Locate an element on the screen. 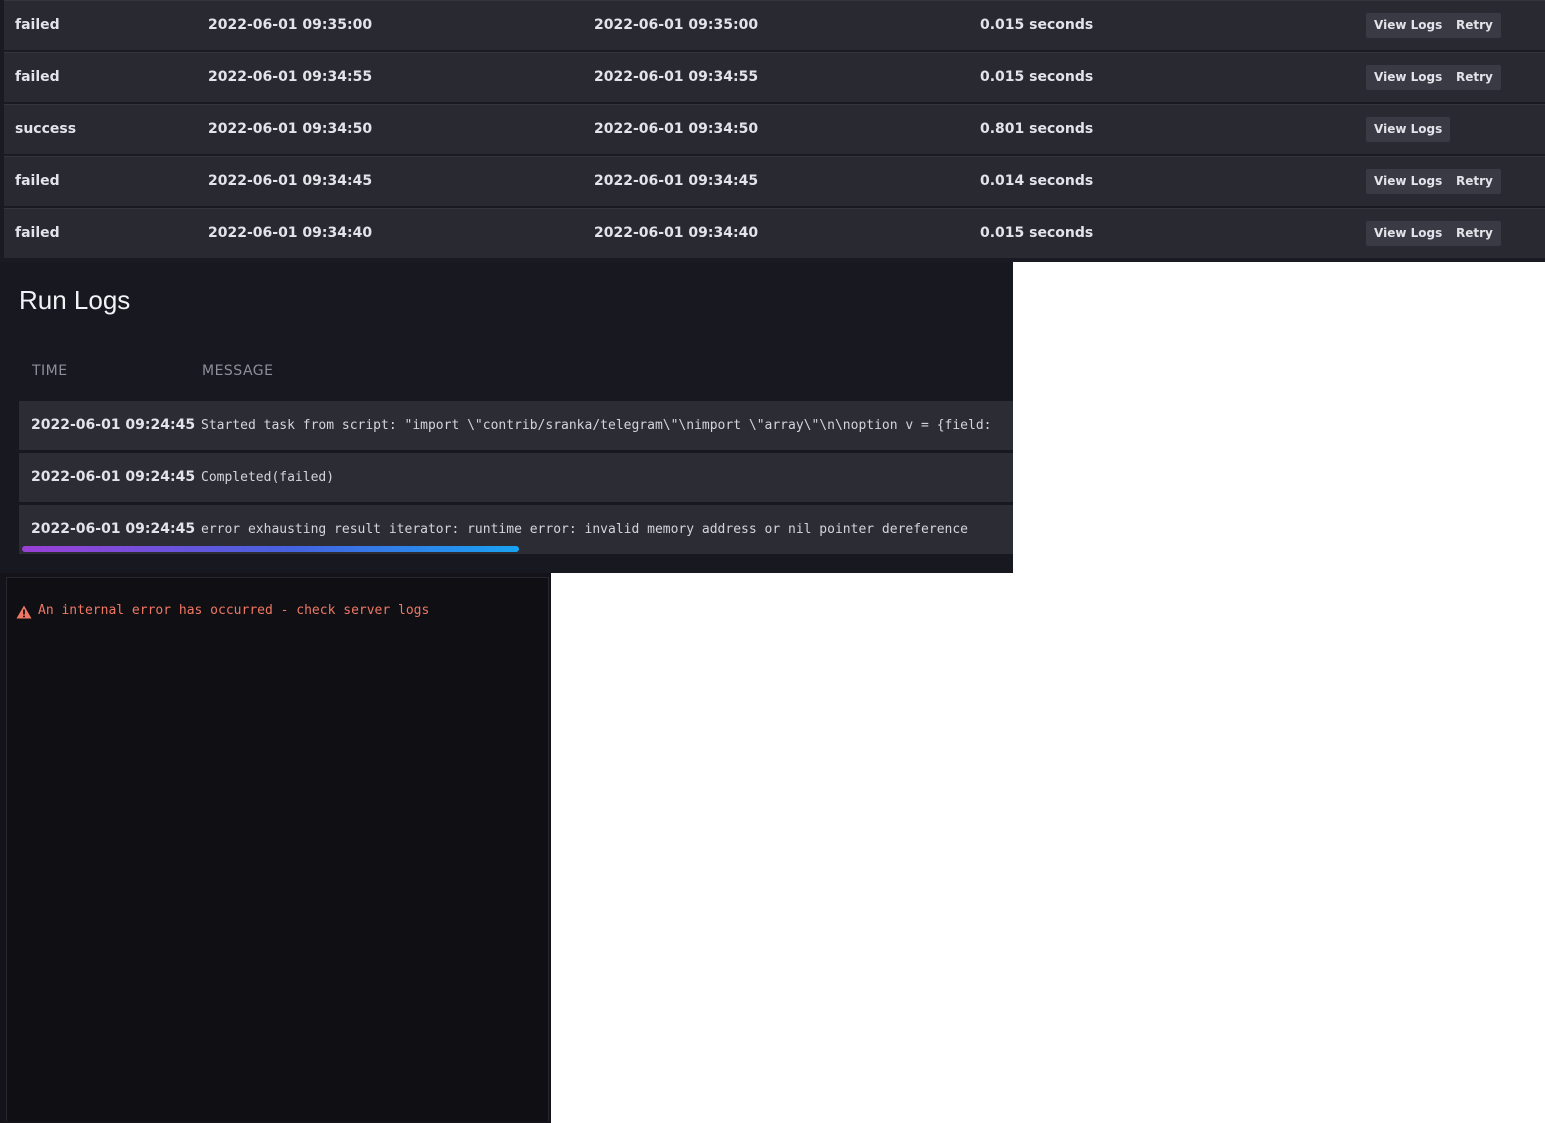 The height and width of the screenshot is (1123, 1545). warning-icon is located at coordinates (24, 612).